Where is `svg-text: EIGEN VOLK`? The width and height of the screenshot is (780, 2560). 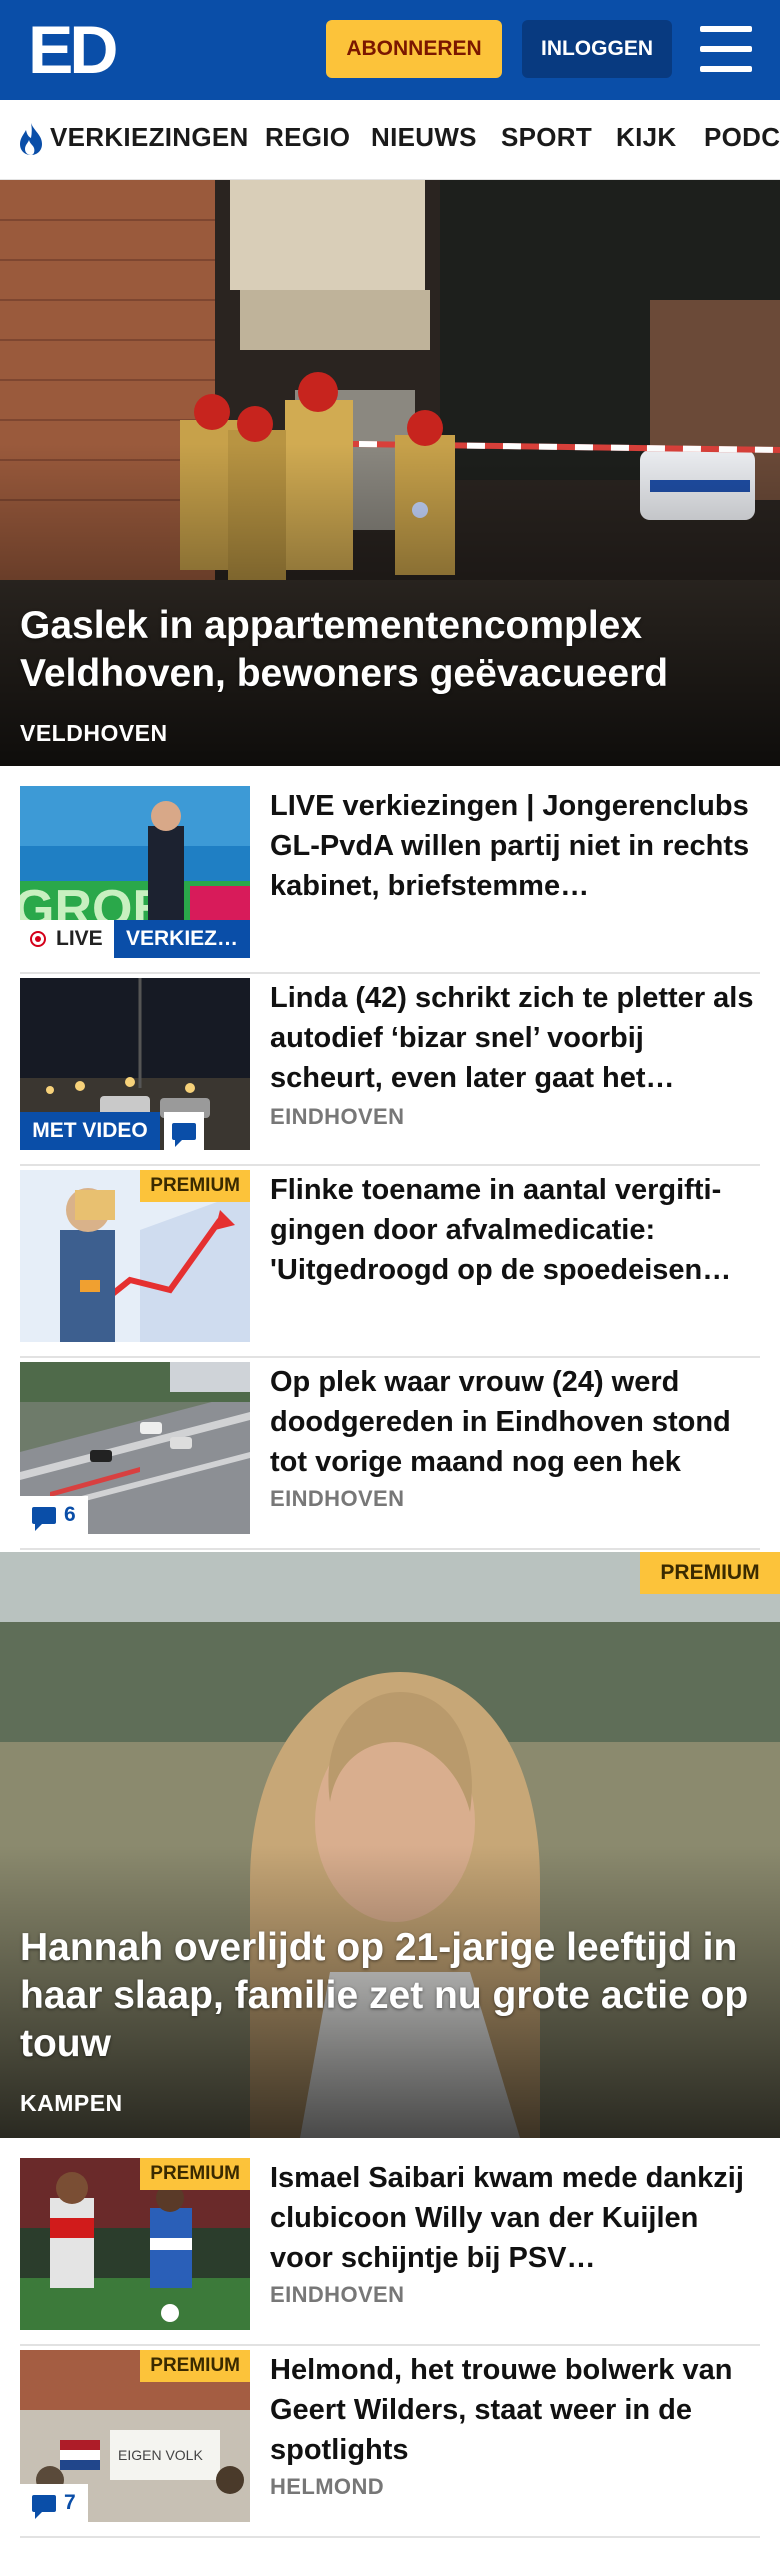
svg-text: EIGEN VOLK is located at coordinates (160, 2455).